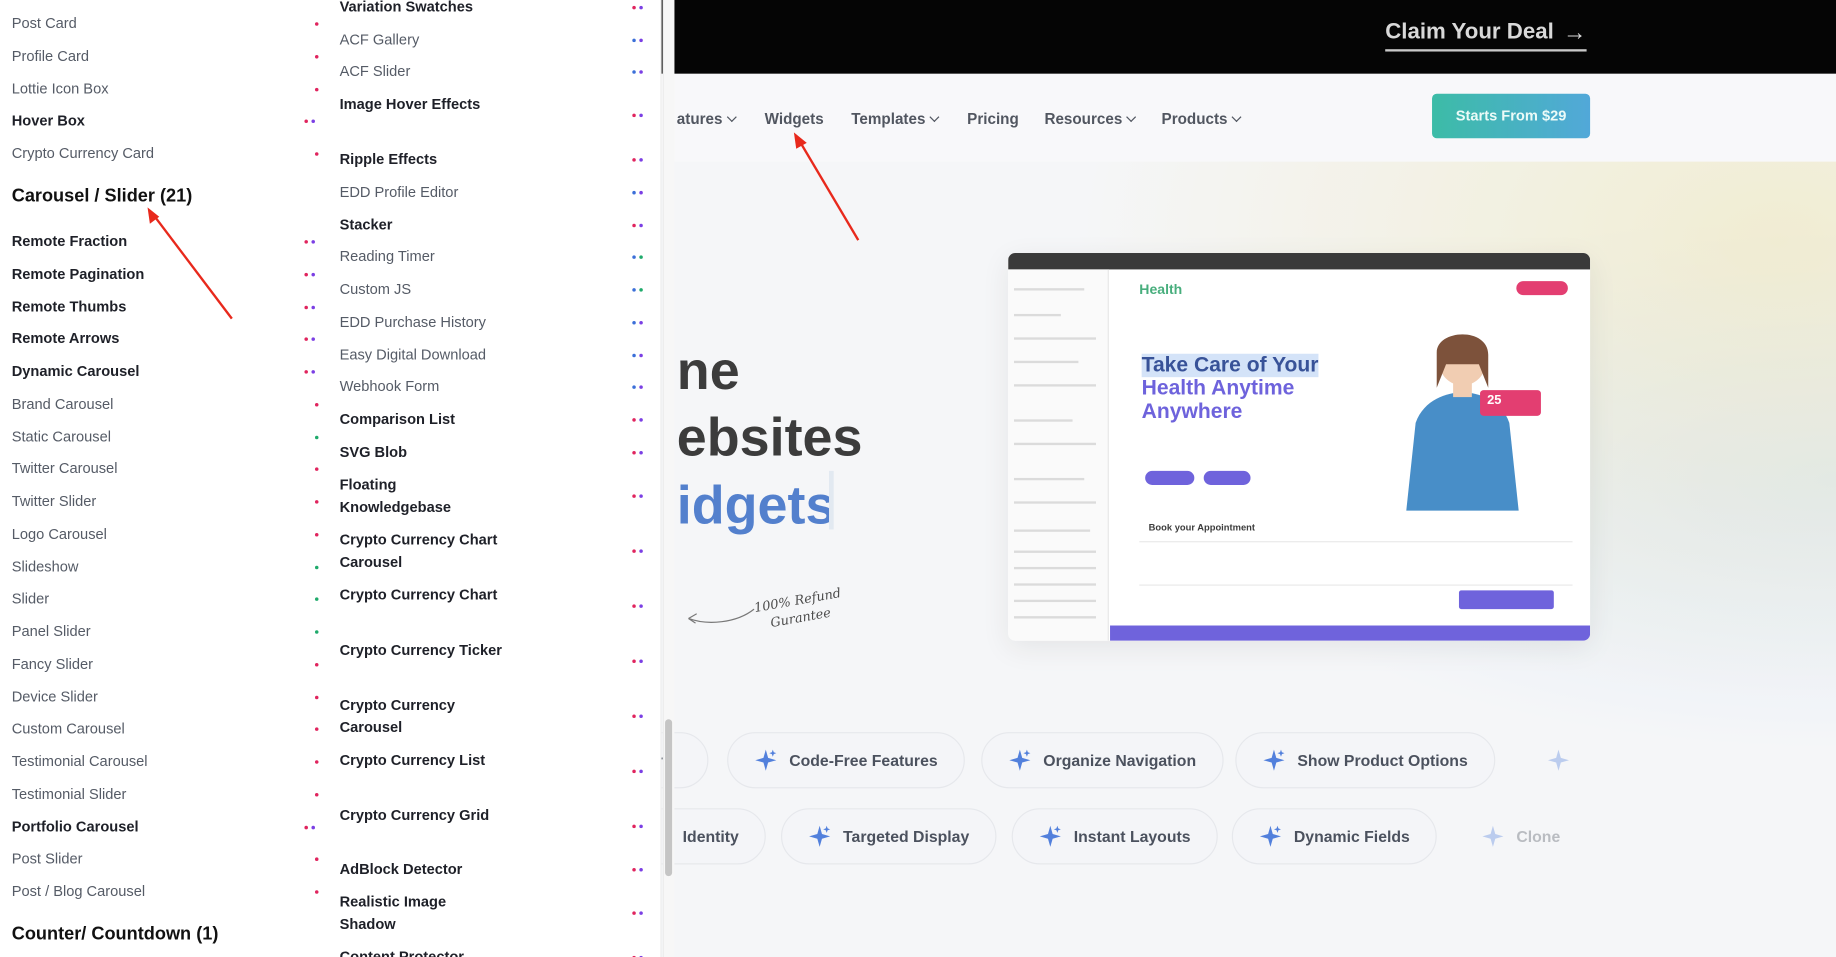 The width and height of the screenshot is (1836, 957). Describe the element at coordinates (54, 502) in the screenshot. I see `widget-link-twitter-slider: Twitter Slider` at that location.